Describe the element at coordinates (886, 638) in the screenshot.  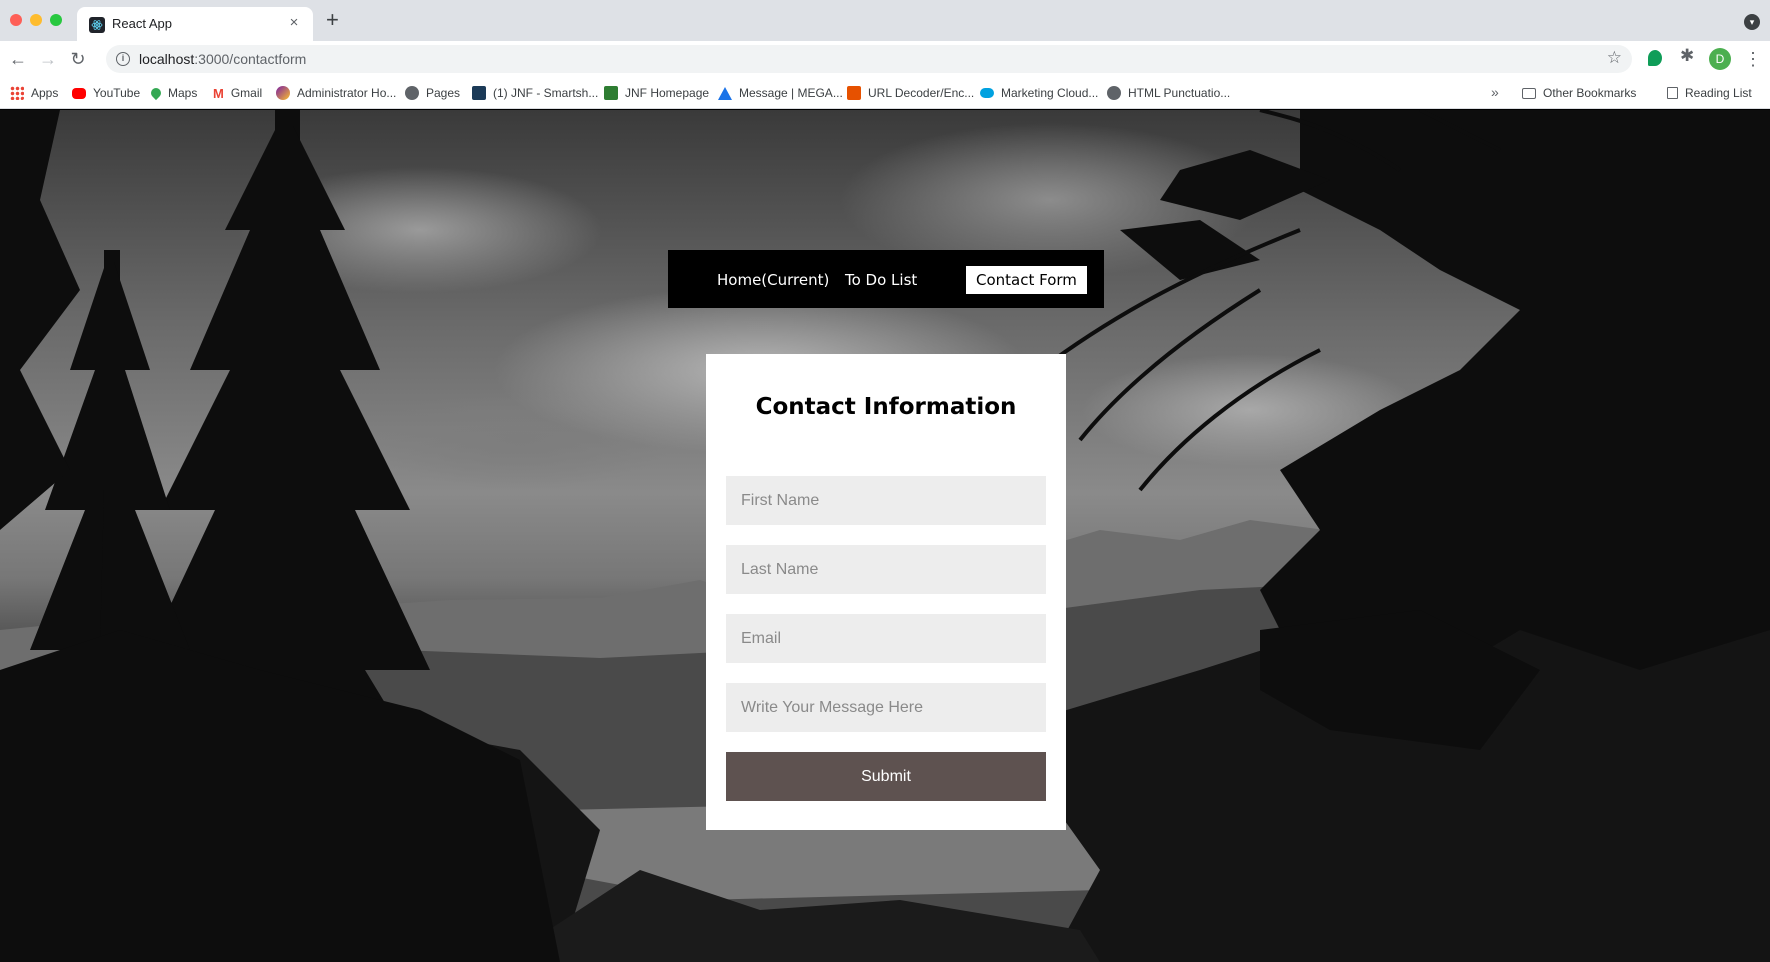
I see `email-input` at that location.